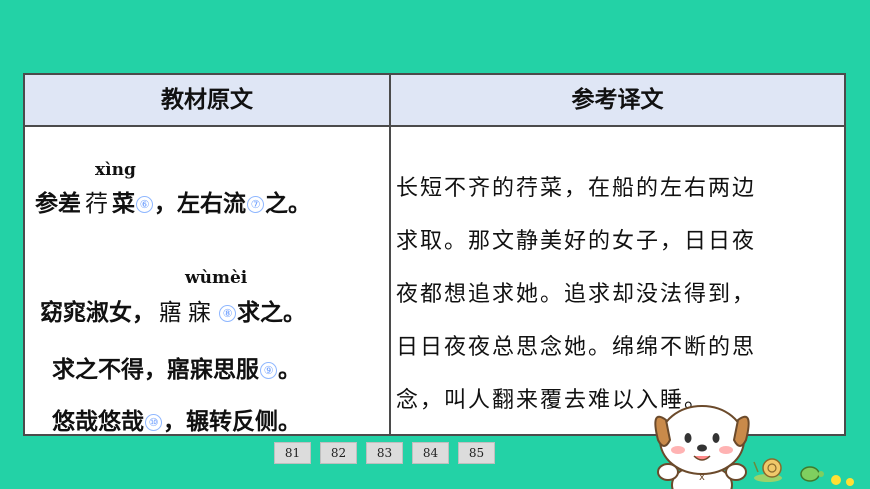 The width and height of the screenshot is (870, 489). Describe the element at coordinates (576, 241) in the screenshot. I see `translation-line-2: 求取。那文静美好的女子，日日夜` at that location.